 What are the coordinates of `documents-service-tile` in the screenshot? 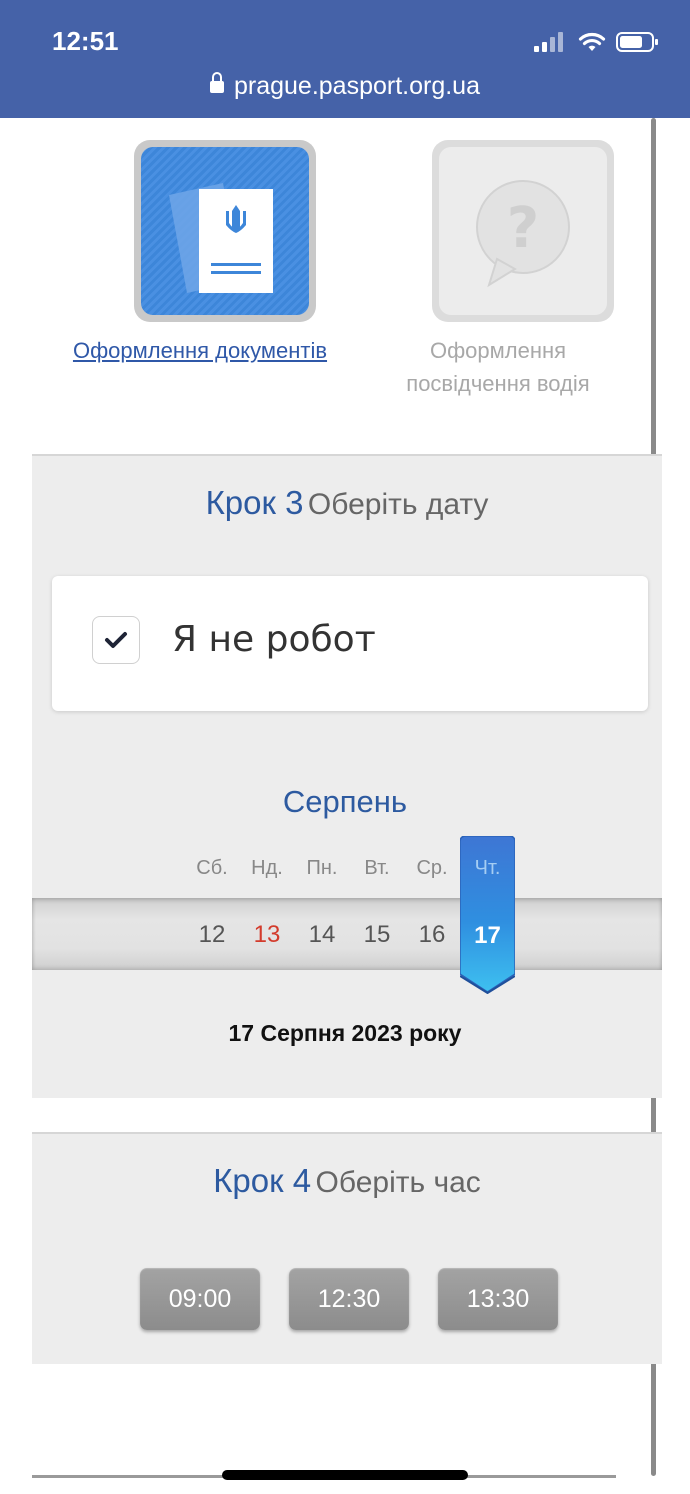 It's located at (225, 231).